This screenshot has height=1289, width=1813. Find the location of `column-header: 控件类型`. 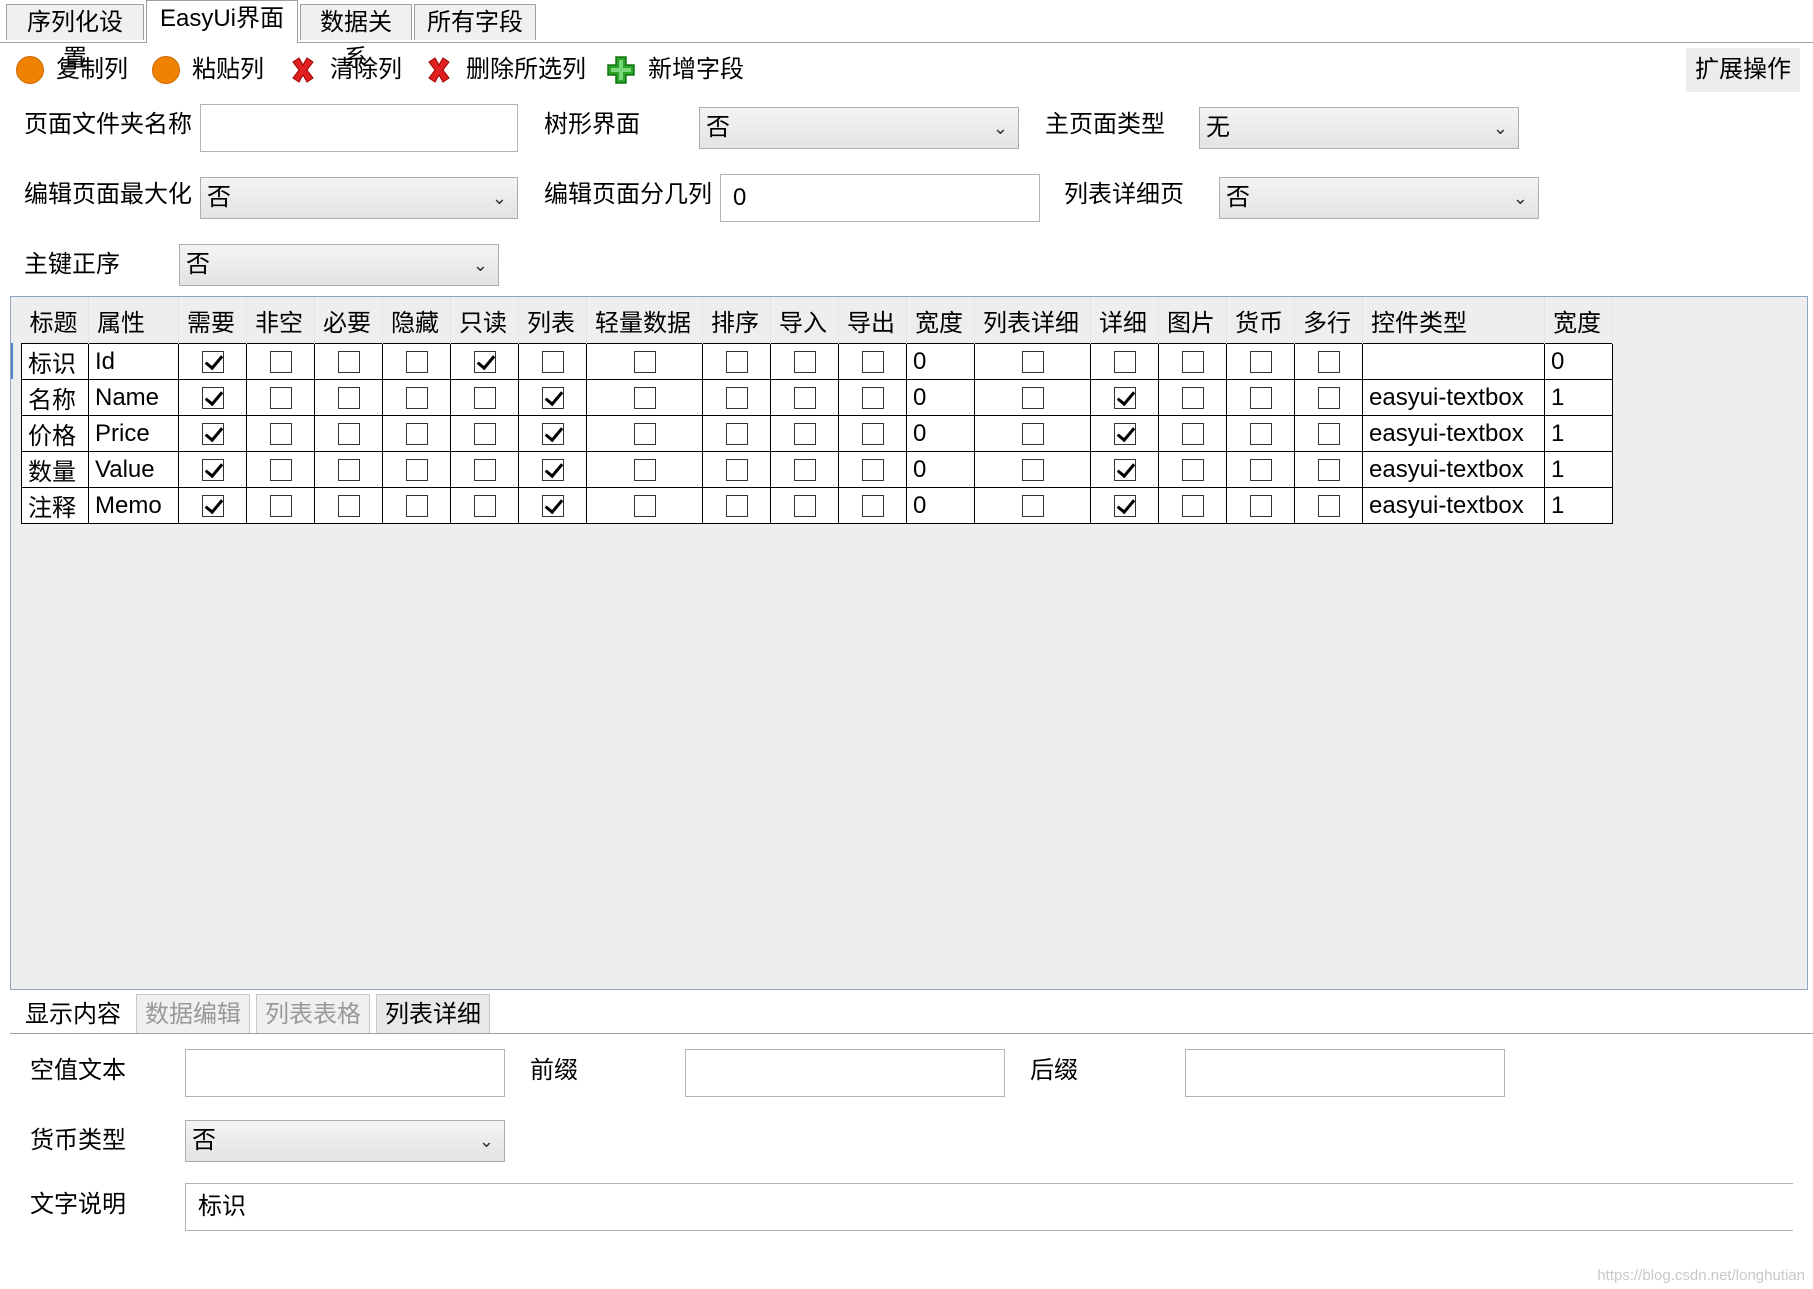

column-header: 控件类型 is located at coordinates (1453, 320).